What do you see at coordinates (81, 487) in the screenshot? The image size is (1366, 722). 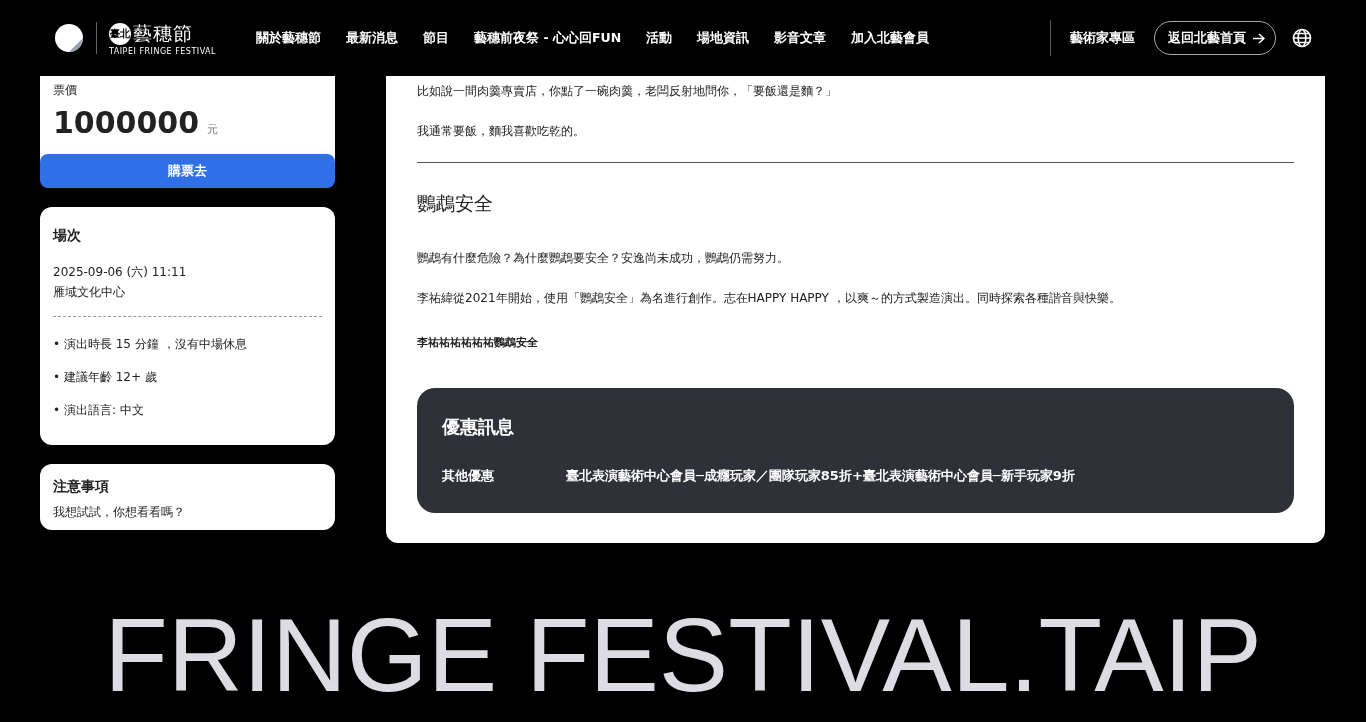 I see `notice-title: 注意事項` at bounding box center [81, 487].